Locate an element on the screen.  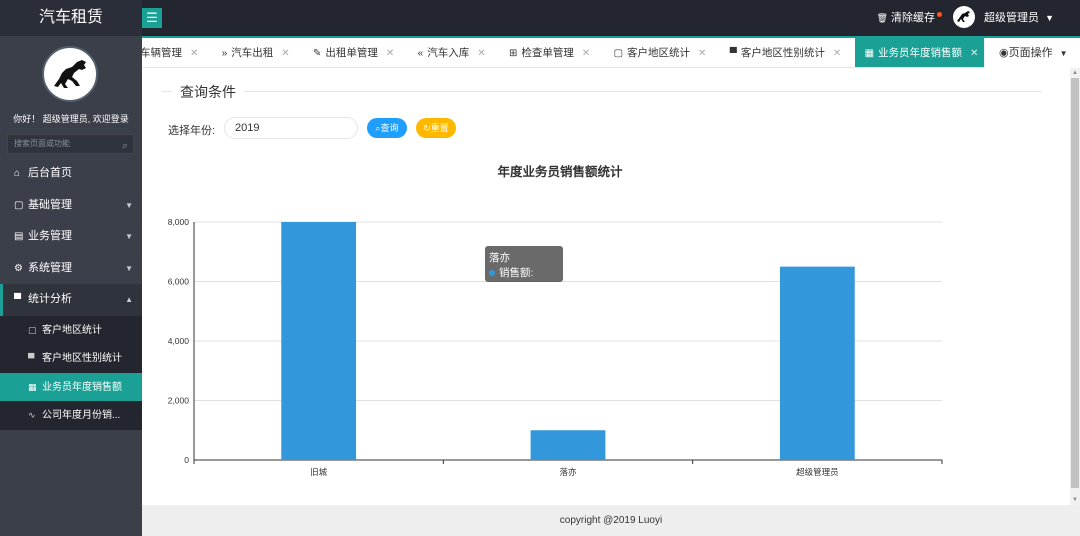
welcome-text: 你好！ 超级管理员, 欢迎登录 is located at coordinates (71, 119).